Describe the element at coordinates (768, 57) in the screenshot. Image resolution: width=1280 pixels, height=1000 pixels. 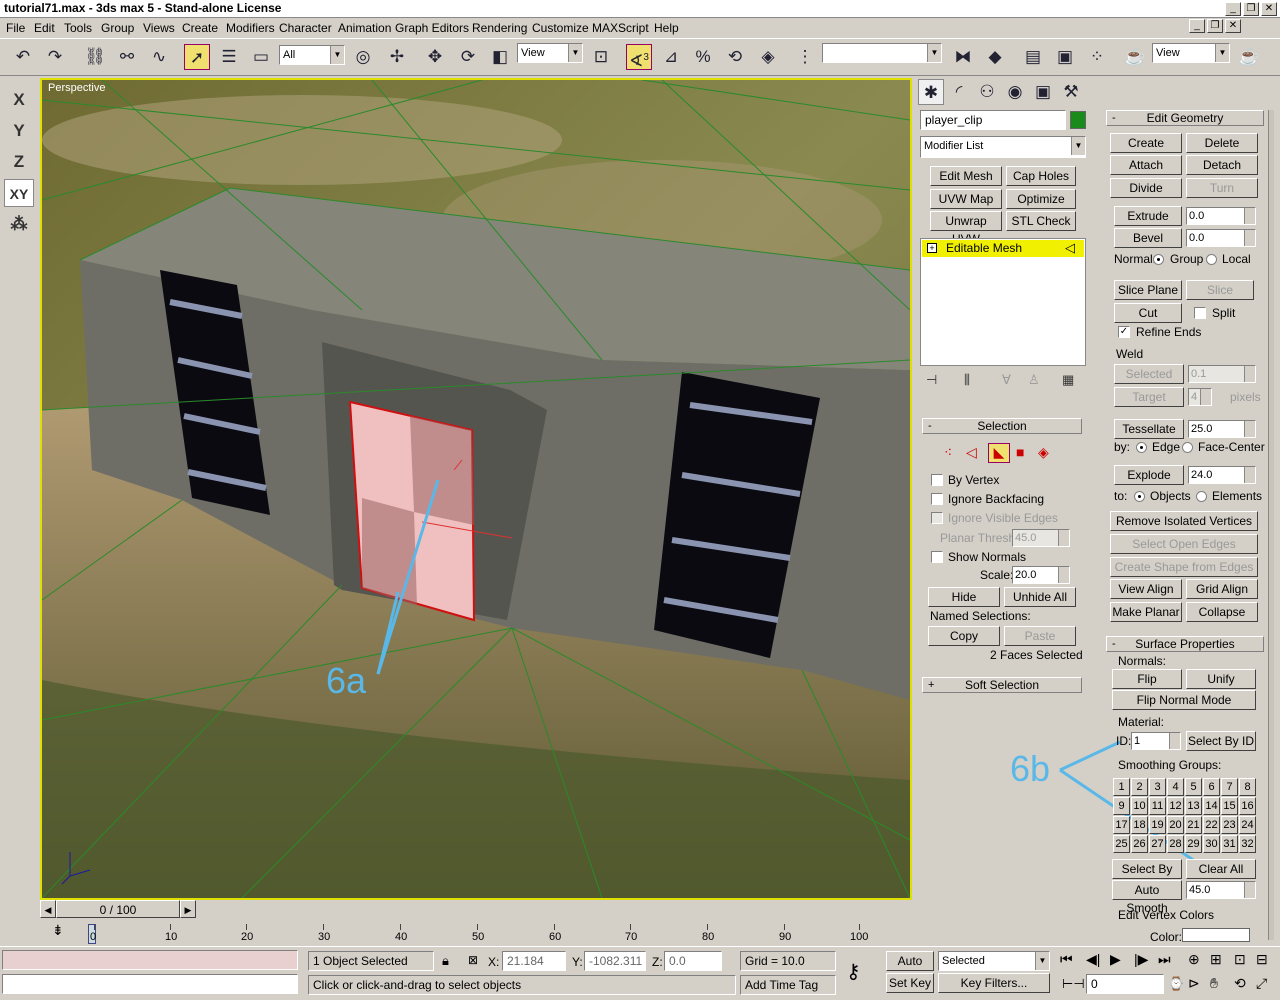
I see `named-selection-icon: ◈` at that location.